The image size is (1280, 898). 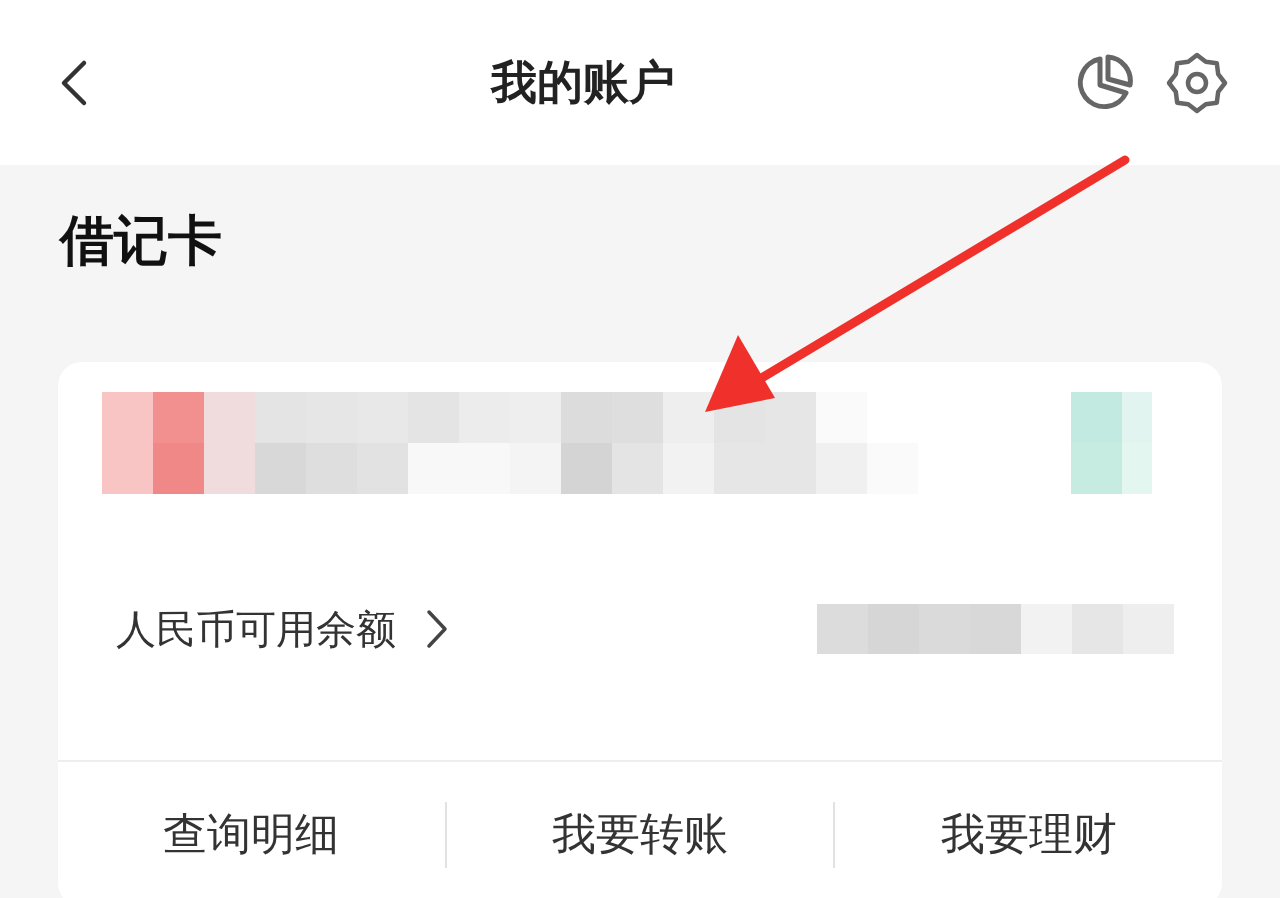 What do you see at coordinates (251, 834) in the screenshot?
I see `action-button: 查询明细` at bounding box center [251, 834].